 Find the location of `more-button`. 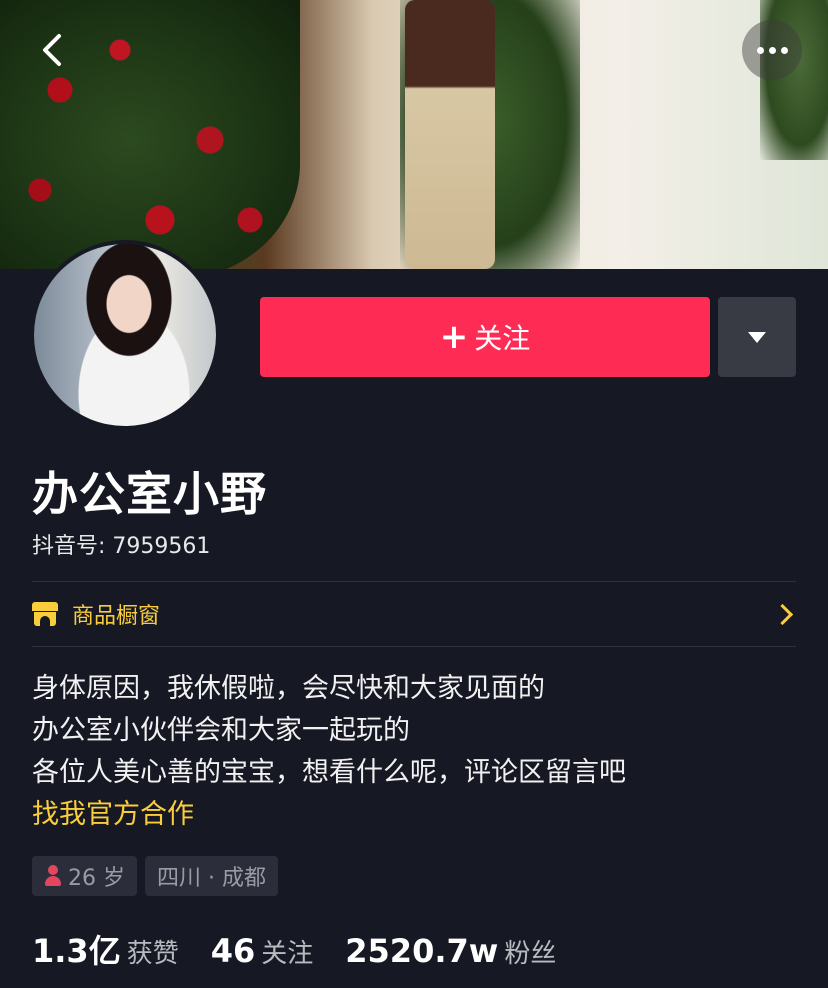

more-button is located at coordinates (772, 50).